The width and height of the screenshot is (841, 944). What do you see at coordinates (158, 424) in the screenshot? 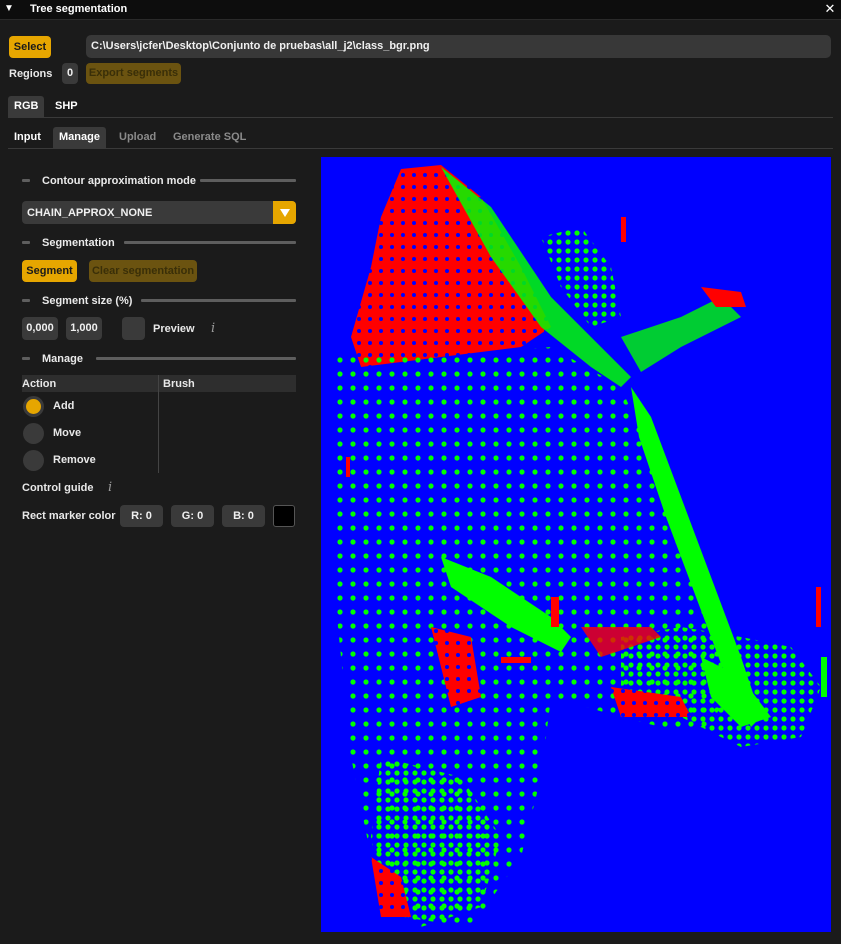
I see `manage-table-column-divider` at bounding box center [158, 424].